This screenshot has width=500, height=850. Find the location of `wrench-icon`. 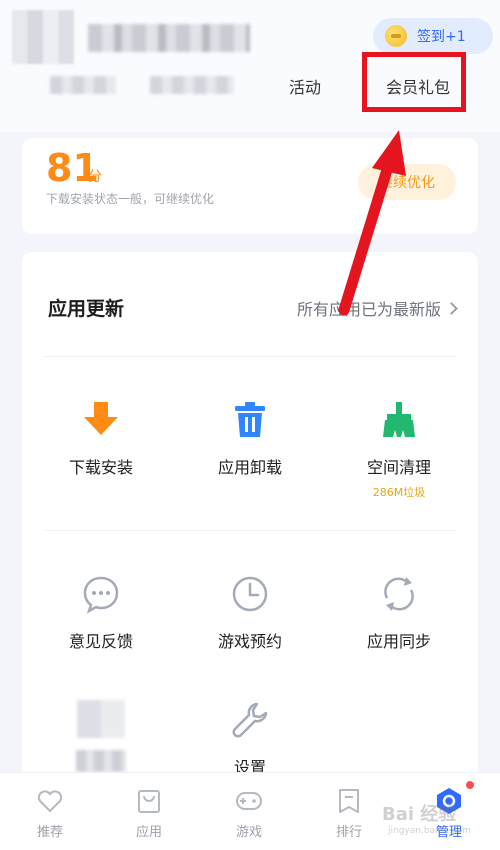

wrench-icon is located at coordinates (250, 720).